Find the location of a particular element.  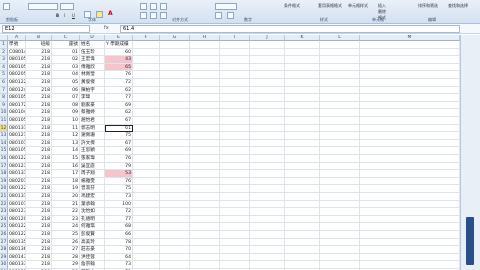

cell-k10 is located at coordinates (302, 113).